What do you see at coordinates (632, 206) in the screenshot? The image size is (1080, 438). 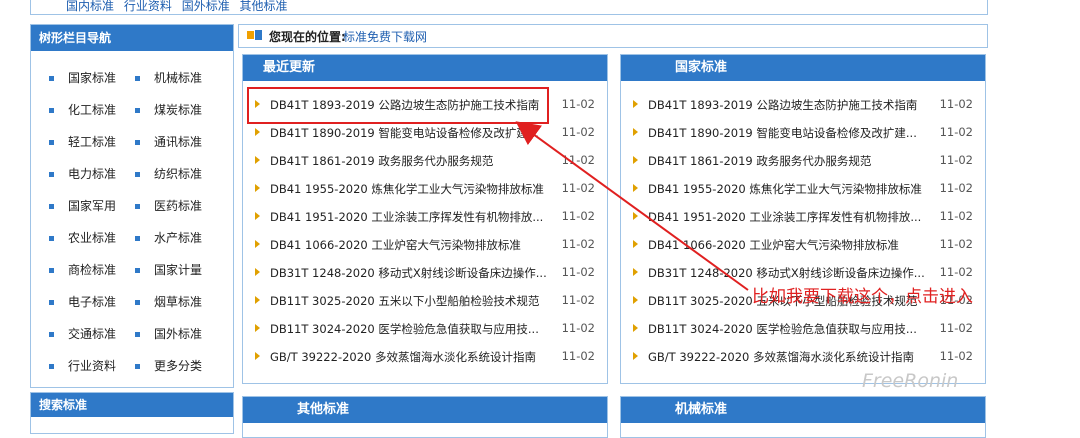 I see `annotation-arrow-icon` at bounding box center [632, 206].